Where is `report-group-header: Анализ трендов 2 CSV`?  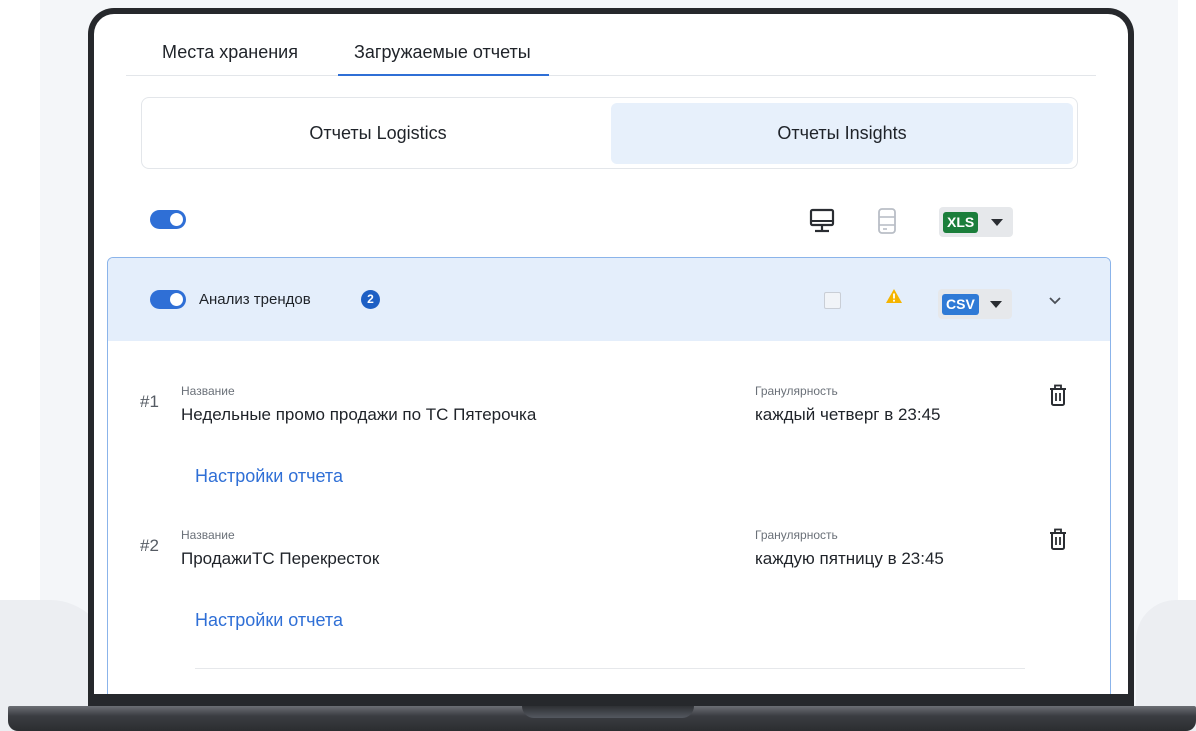
report-group-header: Анализ трендов 2 CSV is located at coordinates (609, 299).